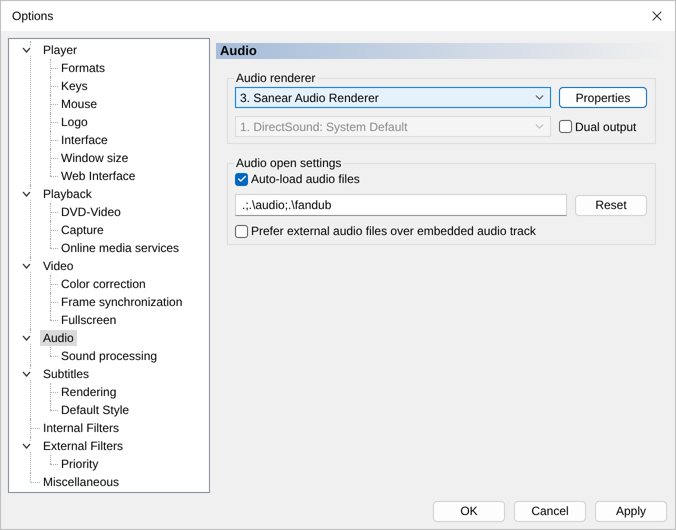  What do you see at coordinates (288, 163) in the screenshot?
I see `group-label: Audio open settings` at bounding box center [288, 163].